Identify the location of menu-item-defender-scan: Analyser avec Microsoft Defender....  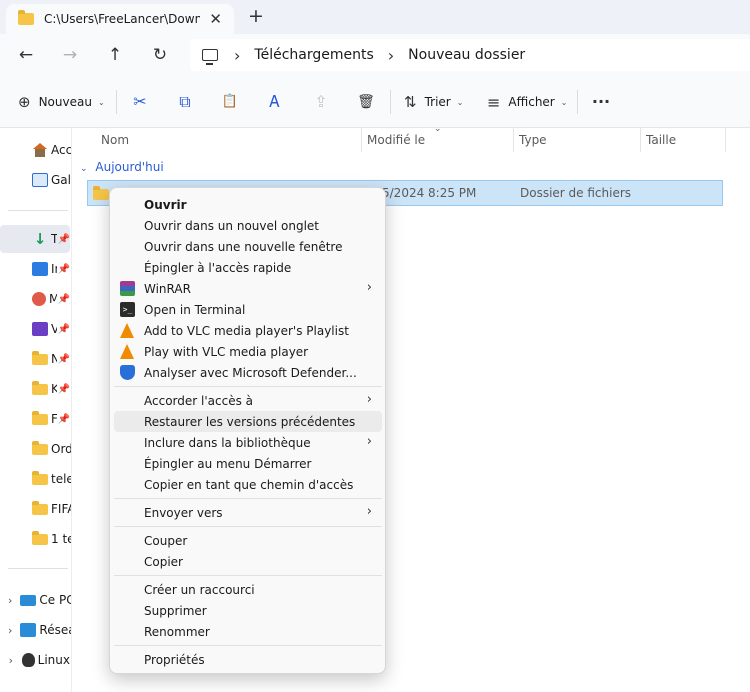
(248, 372).